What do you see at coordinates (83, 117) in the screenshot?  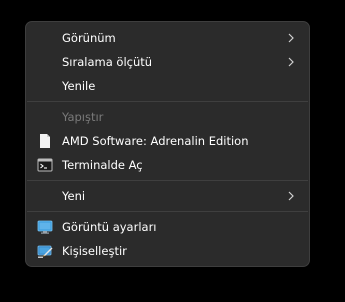 I see `menu-item-label: Yapıştır` at bounding box center [83, 117].